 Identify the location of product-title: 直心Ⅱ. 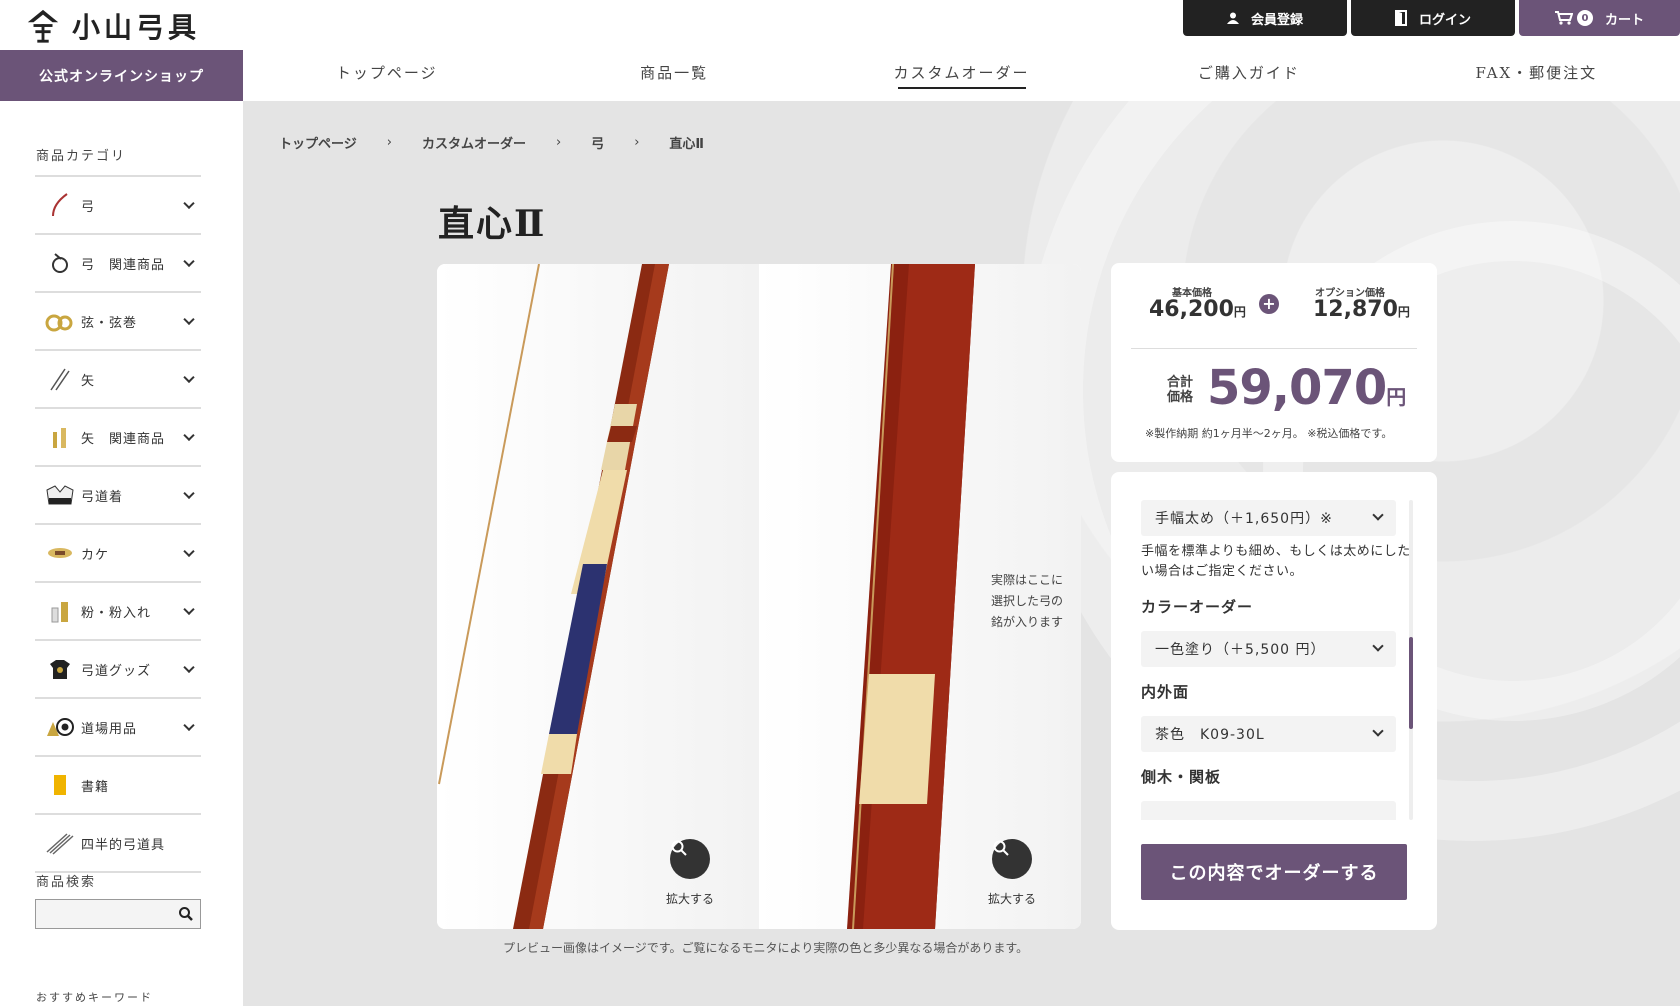
(492, 224).